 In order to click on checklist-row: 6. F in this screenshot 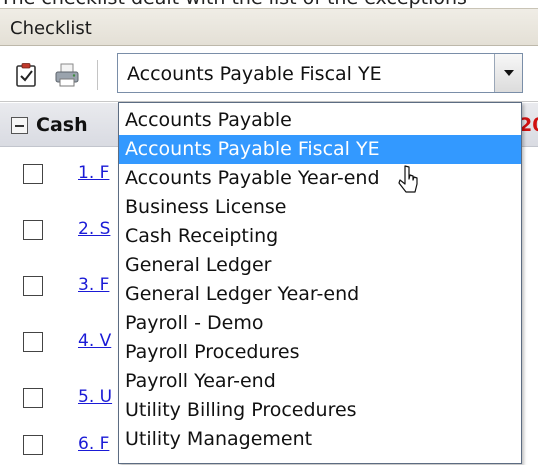, I will do `click(60, 445)`.